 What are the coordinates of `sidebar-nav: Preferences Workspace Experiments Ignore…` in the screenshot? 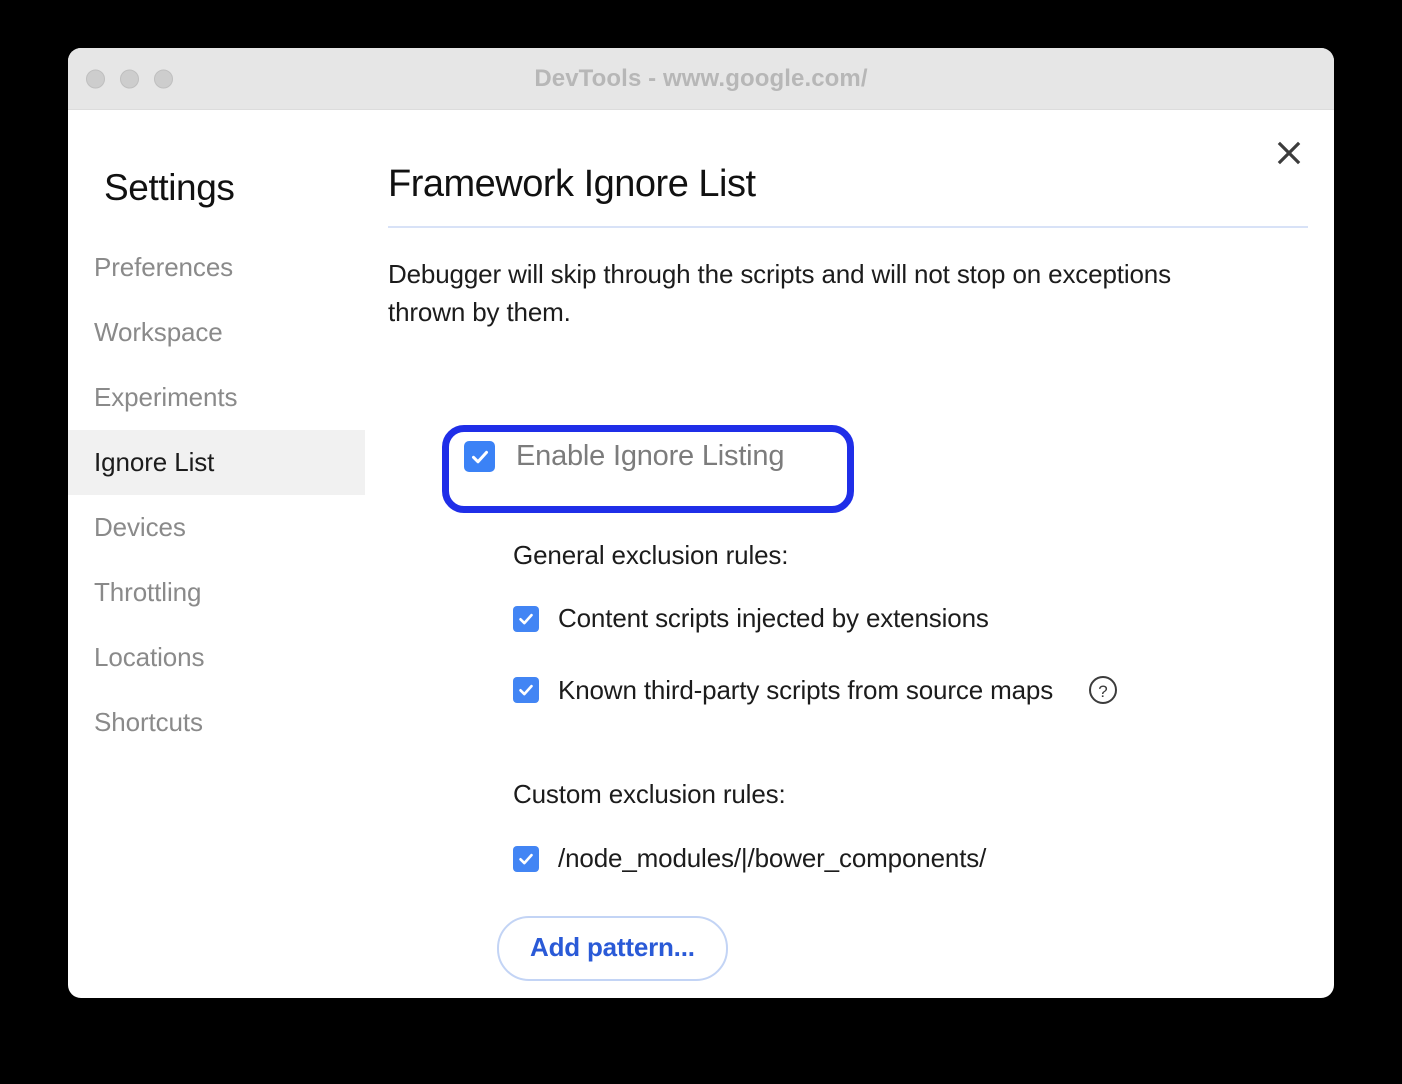 It's located at (216, 495).